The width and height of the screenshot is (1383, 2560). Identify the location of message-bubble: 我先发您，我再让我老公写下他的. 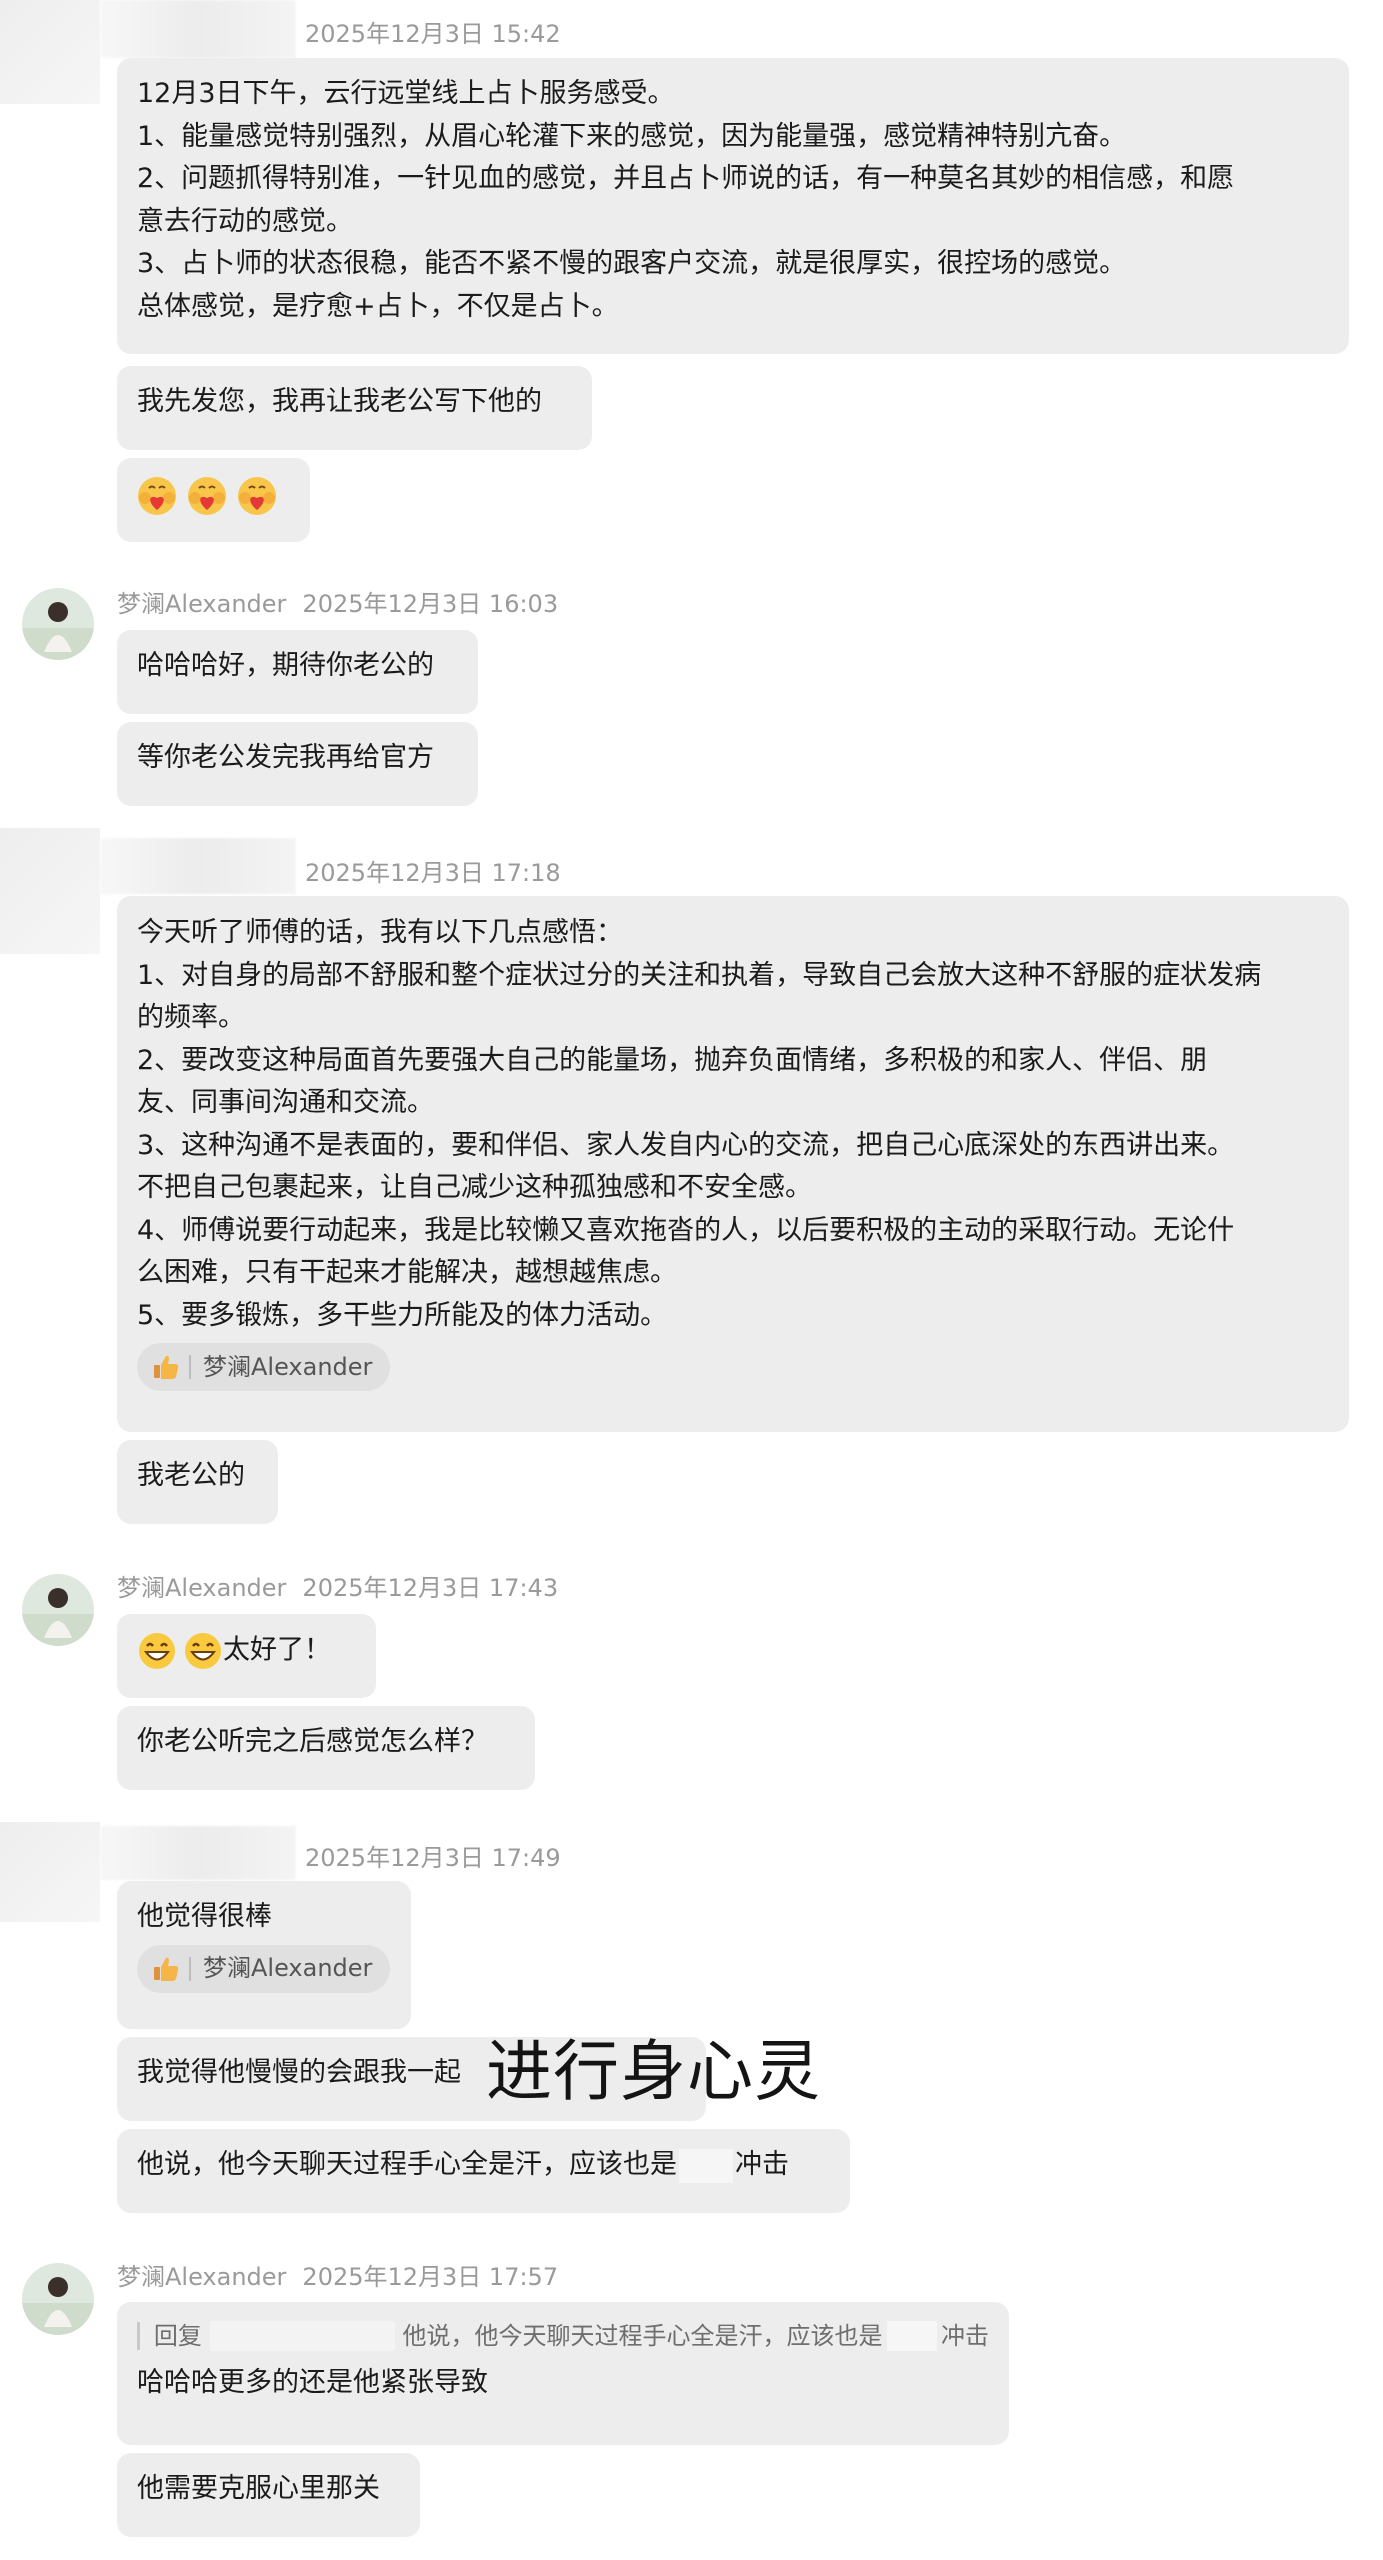
(354, 408).